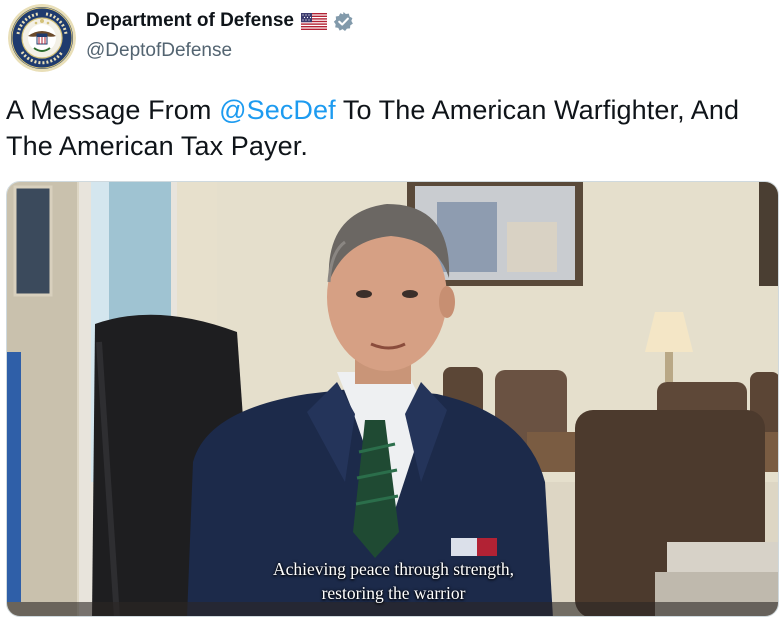 The width and height of the screenshot is (783, 619). I want to click on avatar, so click(42, 38).